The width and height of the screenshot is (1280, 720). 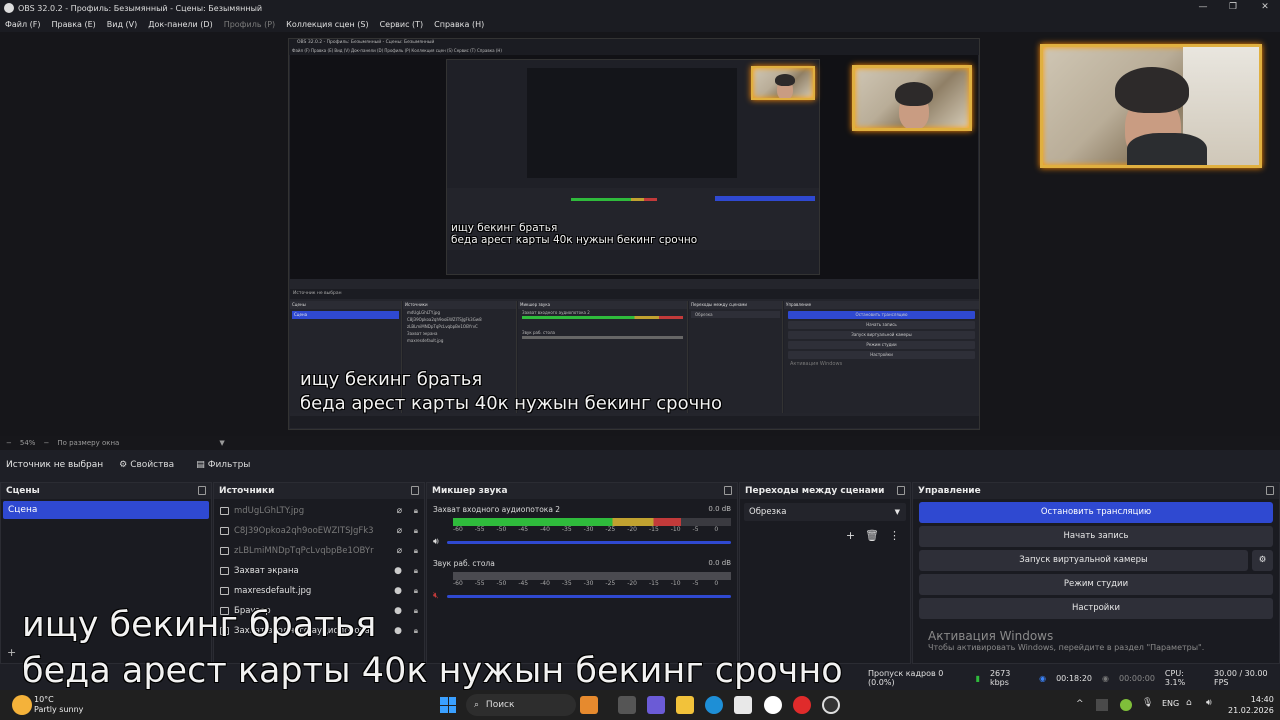 I want to click on mixer-title: Микшер звука, so click(x=470, y=491).